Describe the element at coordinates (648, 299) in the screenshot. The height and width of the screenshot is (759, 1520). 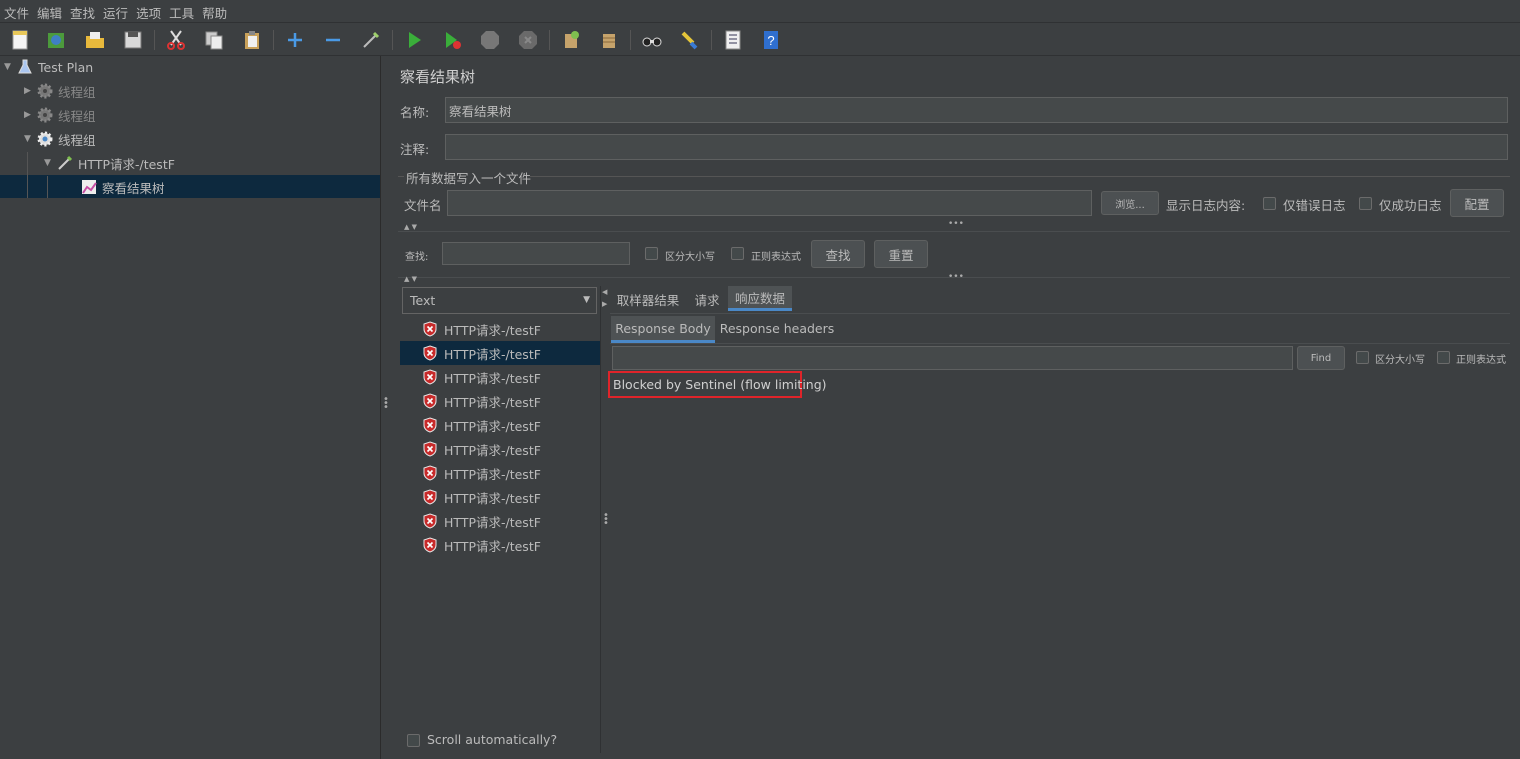
I see `tab-sampler-result: 取样器结果` at that location.